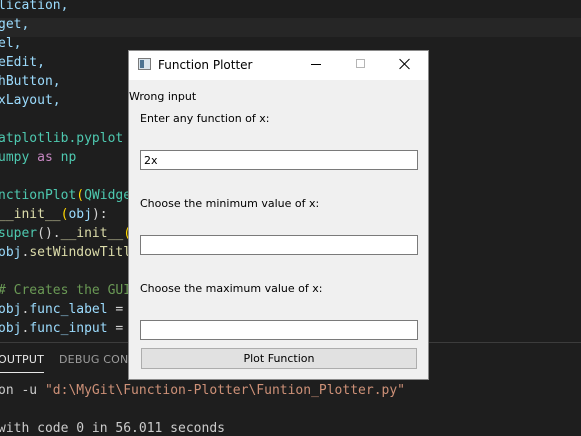 The width and height of the screenshot is (581, 436). I want to click on terminal-command: on -u, so click(22, 390).